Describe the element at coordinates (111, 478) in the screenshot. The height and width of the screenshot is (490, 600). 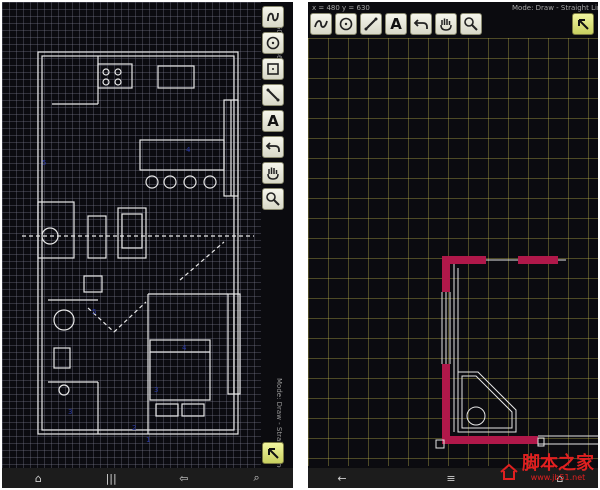
I see `menu-icon: |||` at that location.